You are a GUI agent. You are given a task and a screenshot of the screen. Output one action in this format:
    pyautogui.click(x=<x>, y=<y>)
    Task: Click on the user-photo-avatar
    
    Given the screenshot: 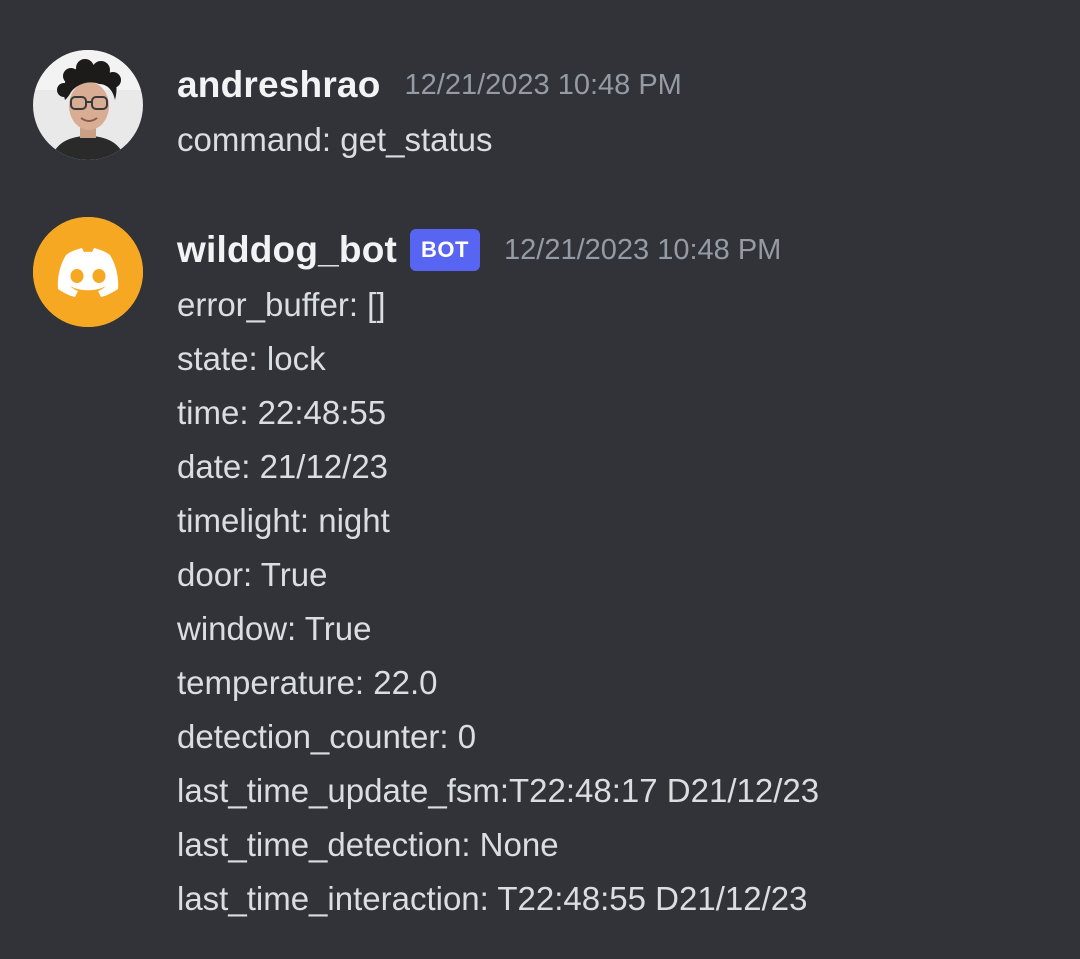 What is the action you would take?
    pyautogui.click(x=88, y=105)
    